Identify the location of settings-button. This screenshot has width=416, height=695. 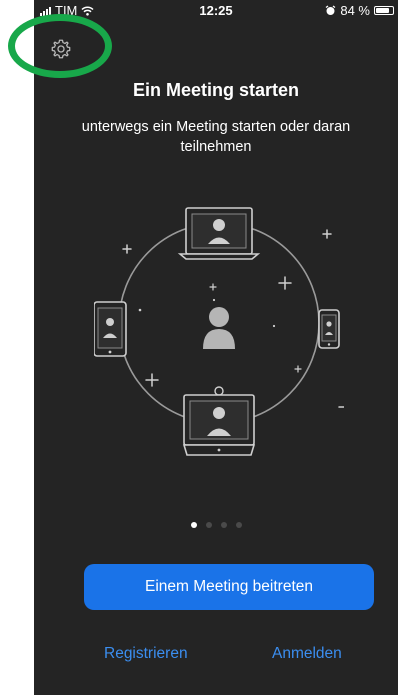
(61, 49).